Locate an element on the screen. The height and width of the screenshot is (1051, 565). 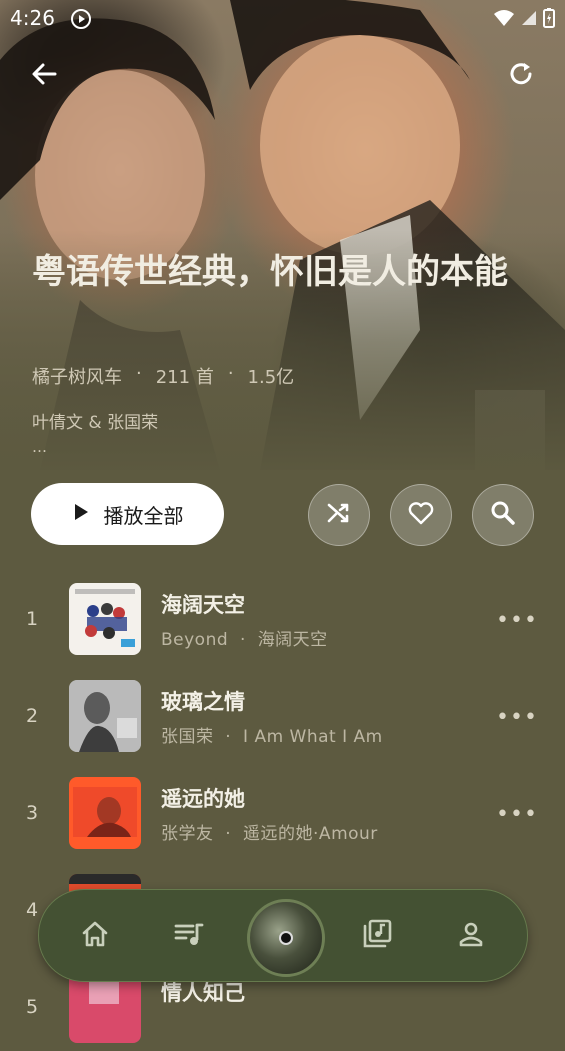
track-artist: Beyond is located at coordinates (195, 640).